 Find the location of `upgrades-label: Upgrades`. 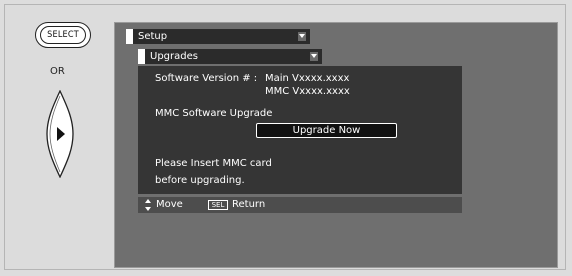

upgrades-label: Upgrades is located at coordinates (174, 56).